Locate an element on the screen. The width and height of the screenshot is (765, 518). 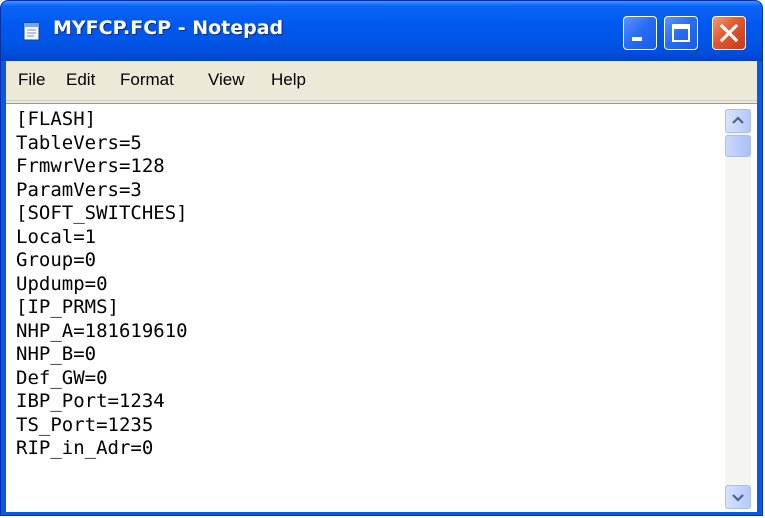
scroll-up-arrow-icon is located at coordinates (738, 120).